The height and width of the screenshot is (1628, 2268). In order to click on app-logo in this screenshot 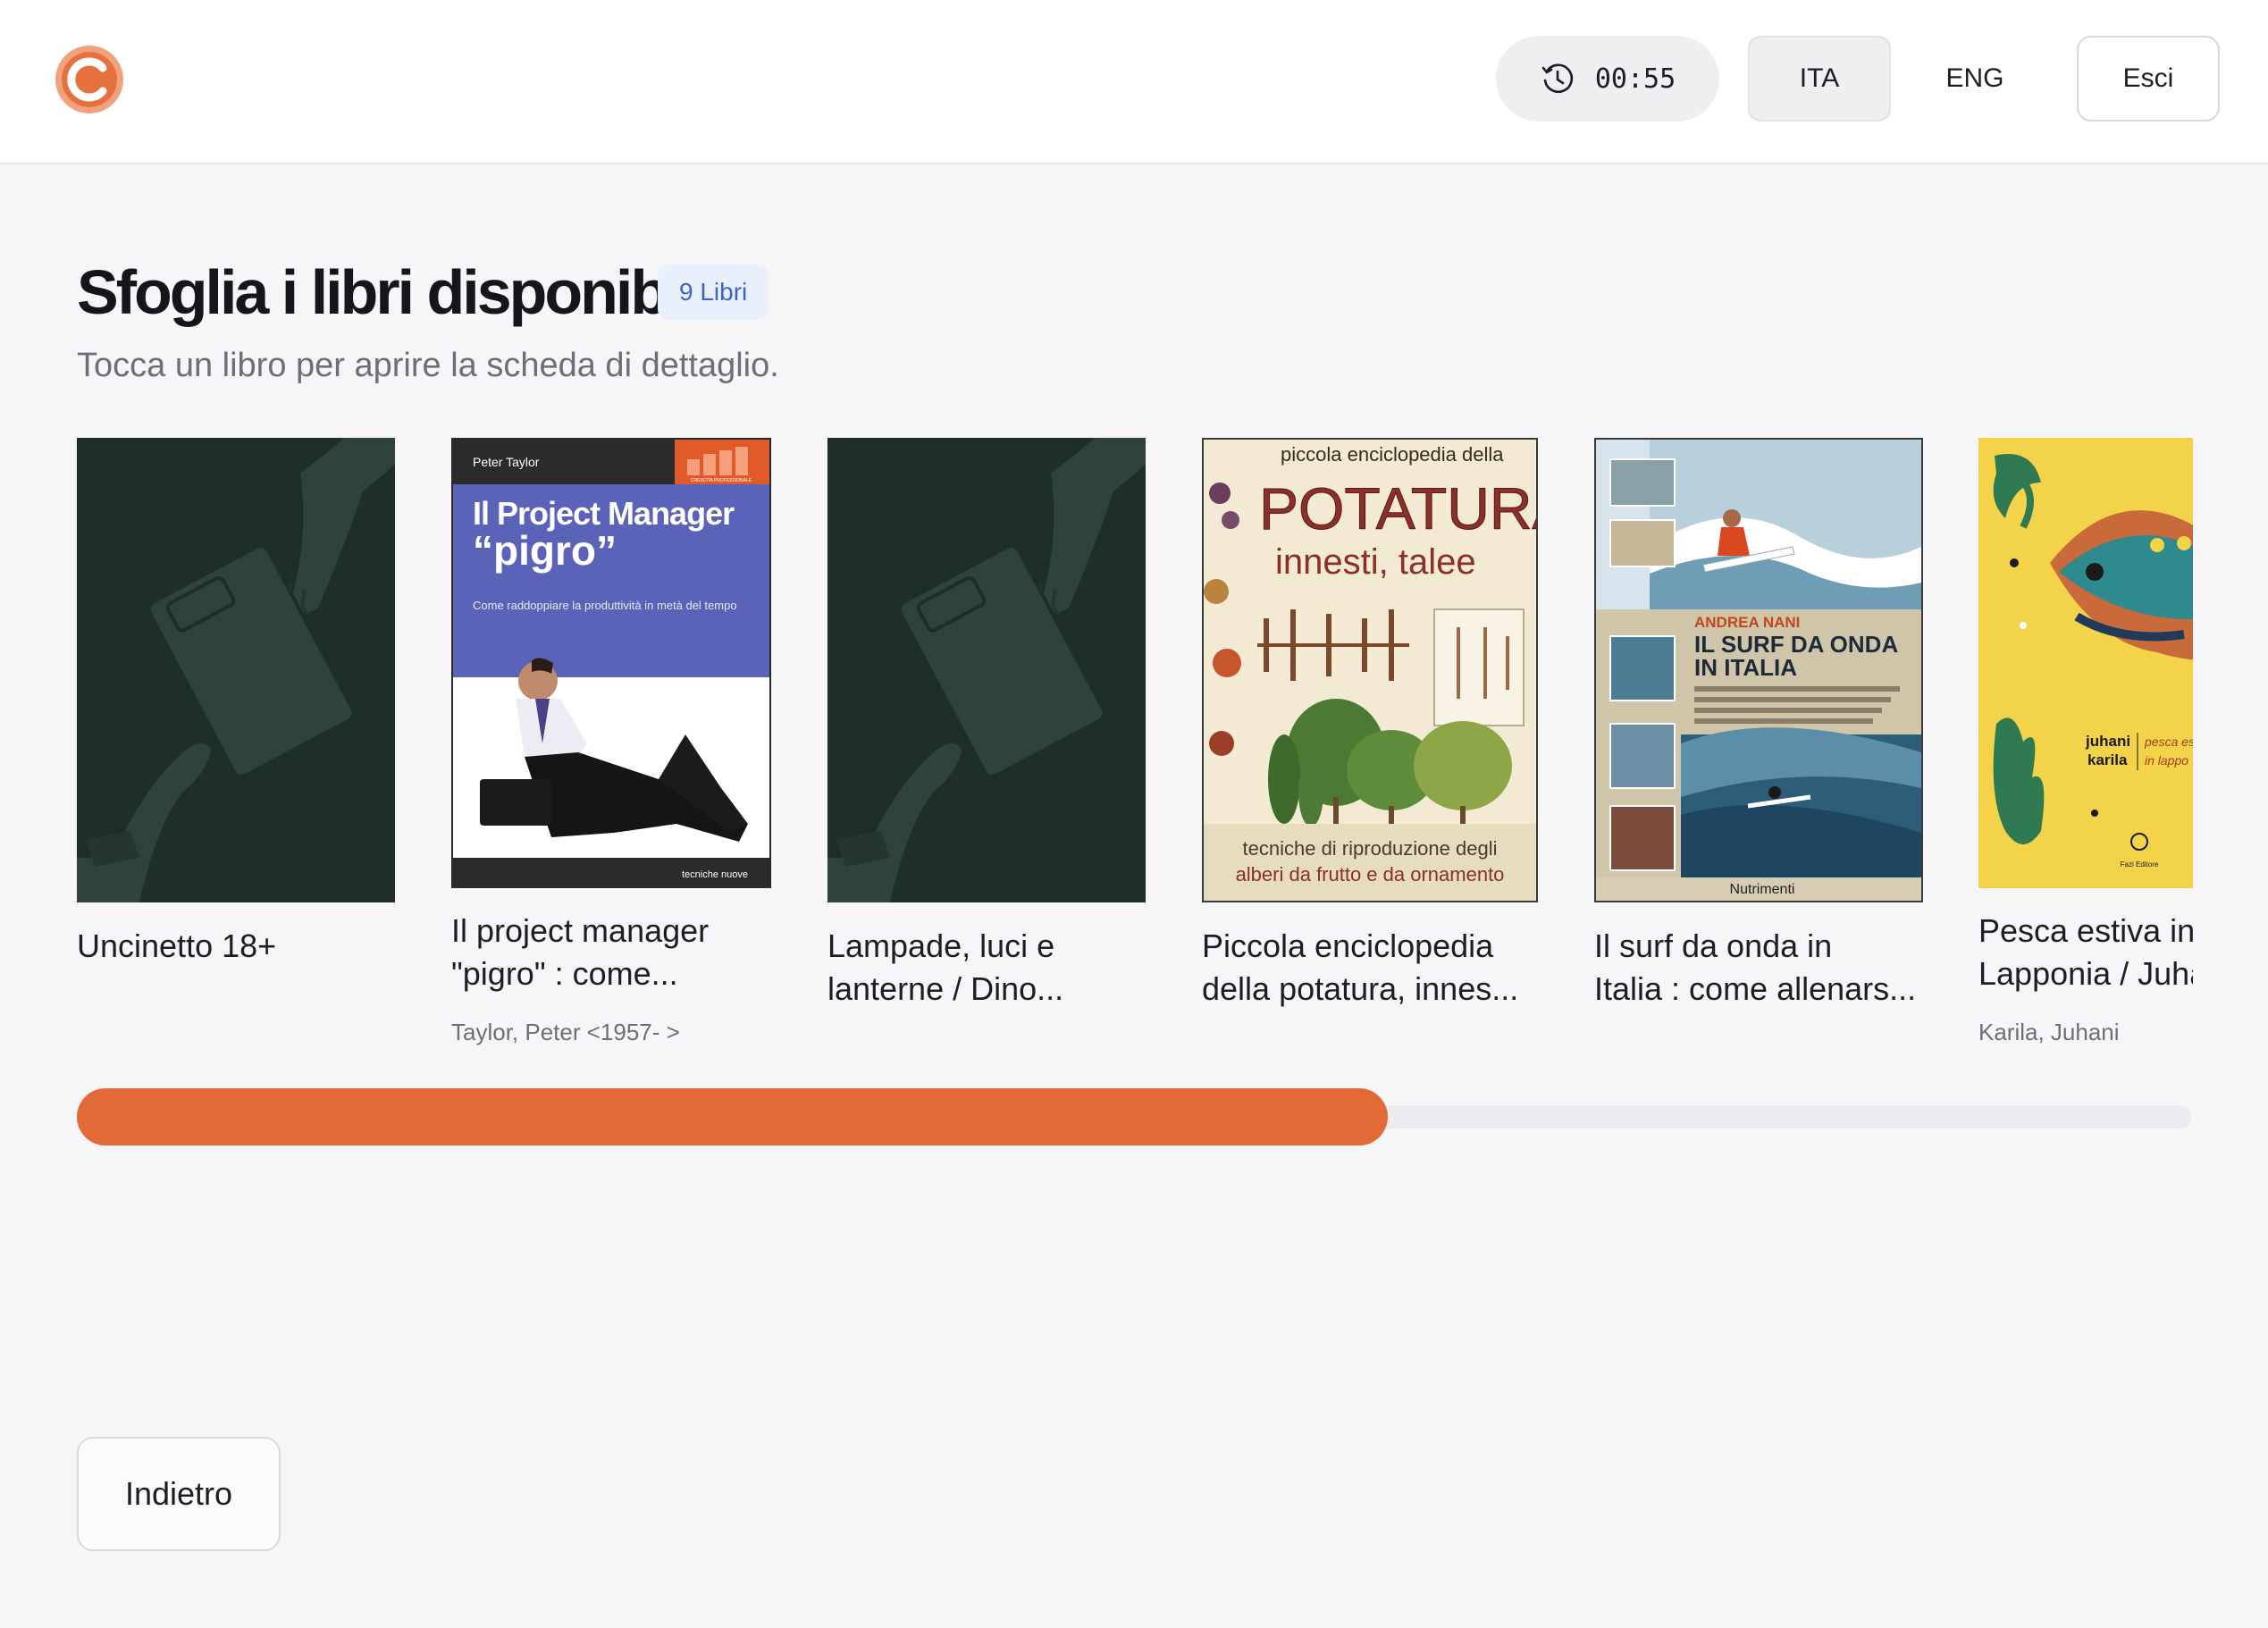, I will do `click(89, 80)`.